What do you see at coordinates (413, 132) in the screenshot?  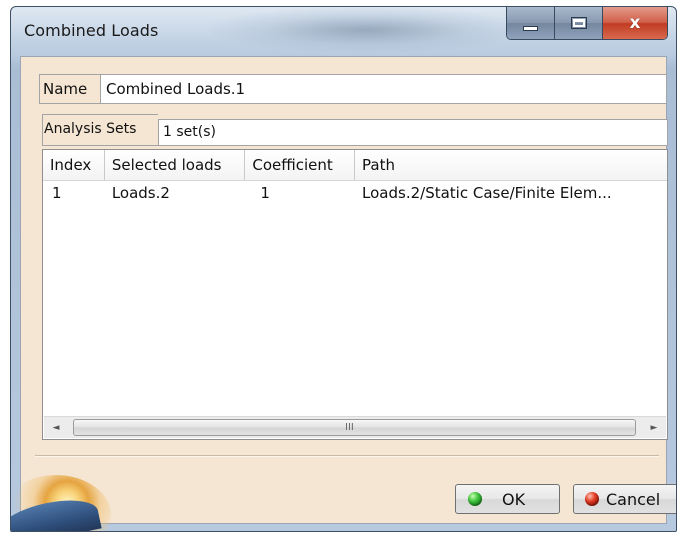 I see `analysis-sets-field: 1 set(s)` at bounding box center [413, 132].